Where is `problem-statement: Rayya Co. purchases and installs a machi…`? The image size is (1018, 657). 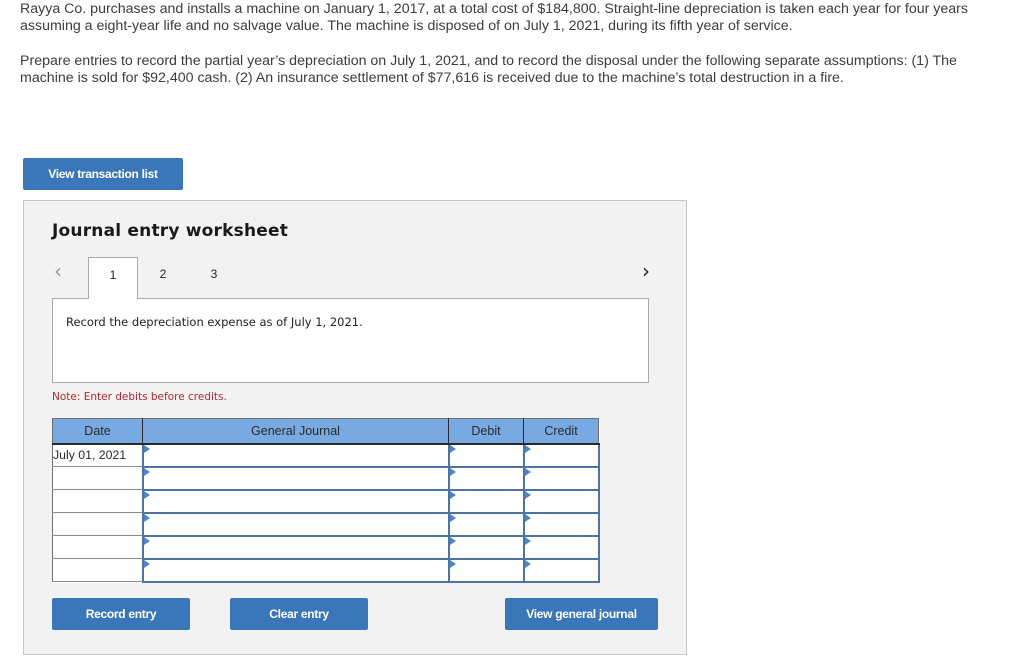
problem-statement: Rayya Co. purchases and installs a machi… is located at coordinates (500, 53).